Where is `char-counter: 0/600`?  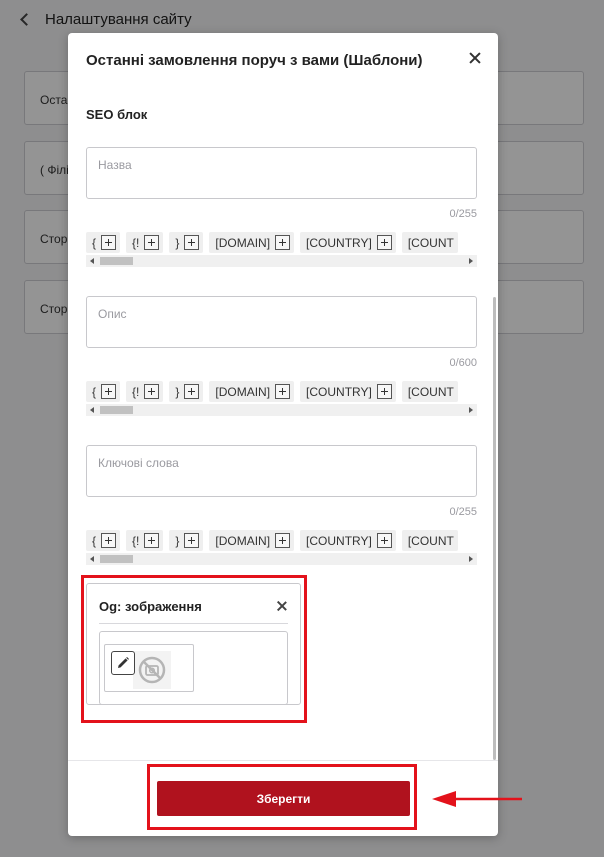
char-counter: 0/600 is located at coordinates (463, 363).